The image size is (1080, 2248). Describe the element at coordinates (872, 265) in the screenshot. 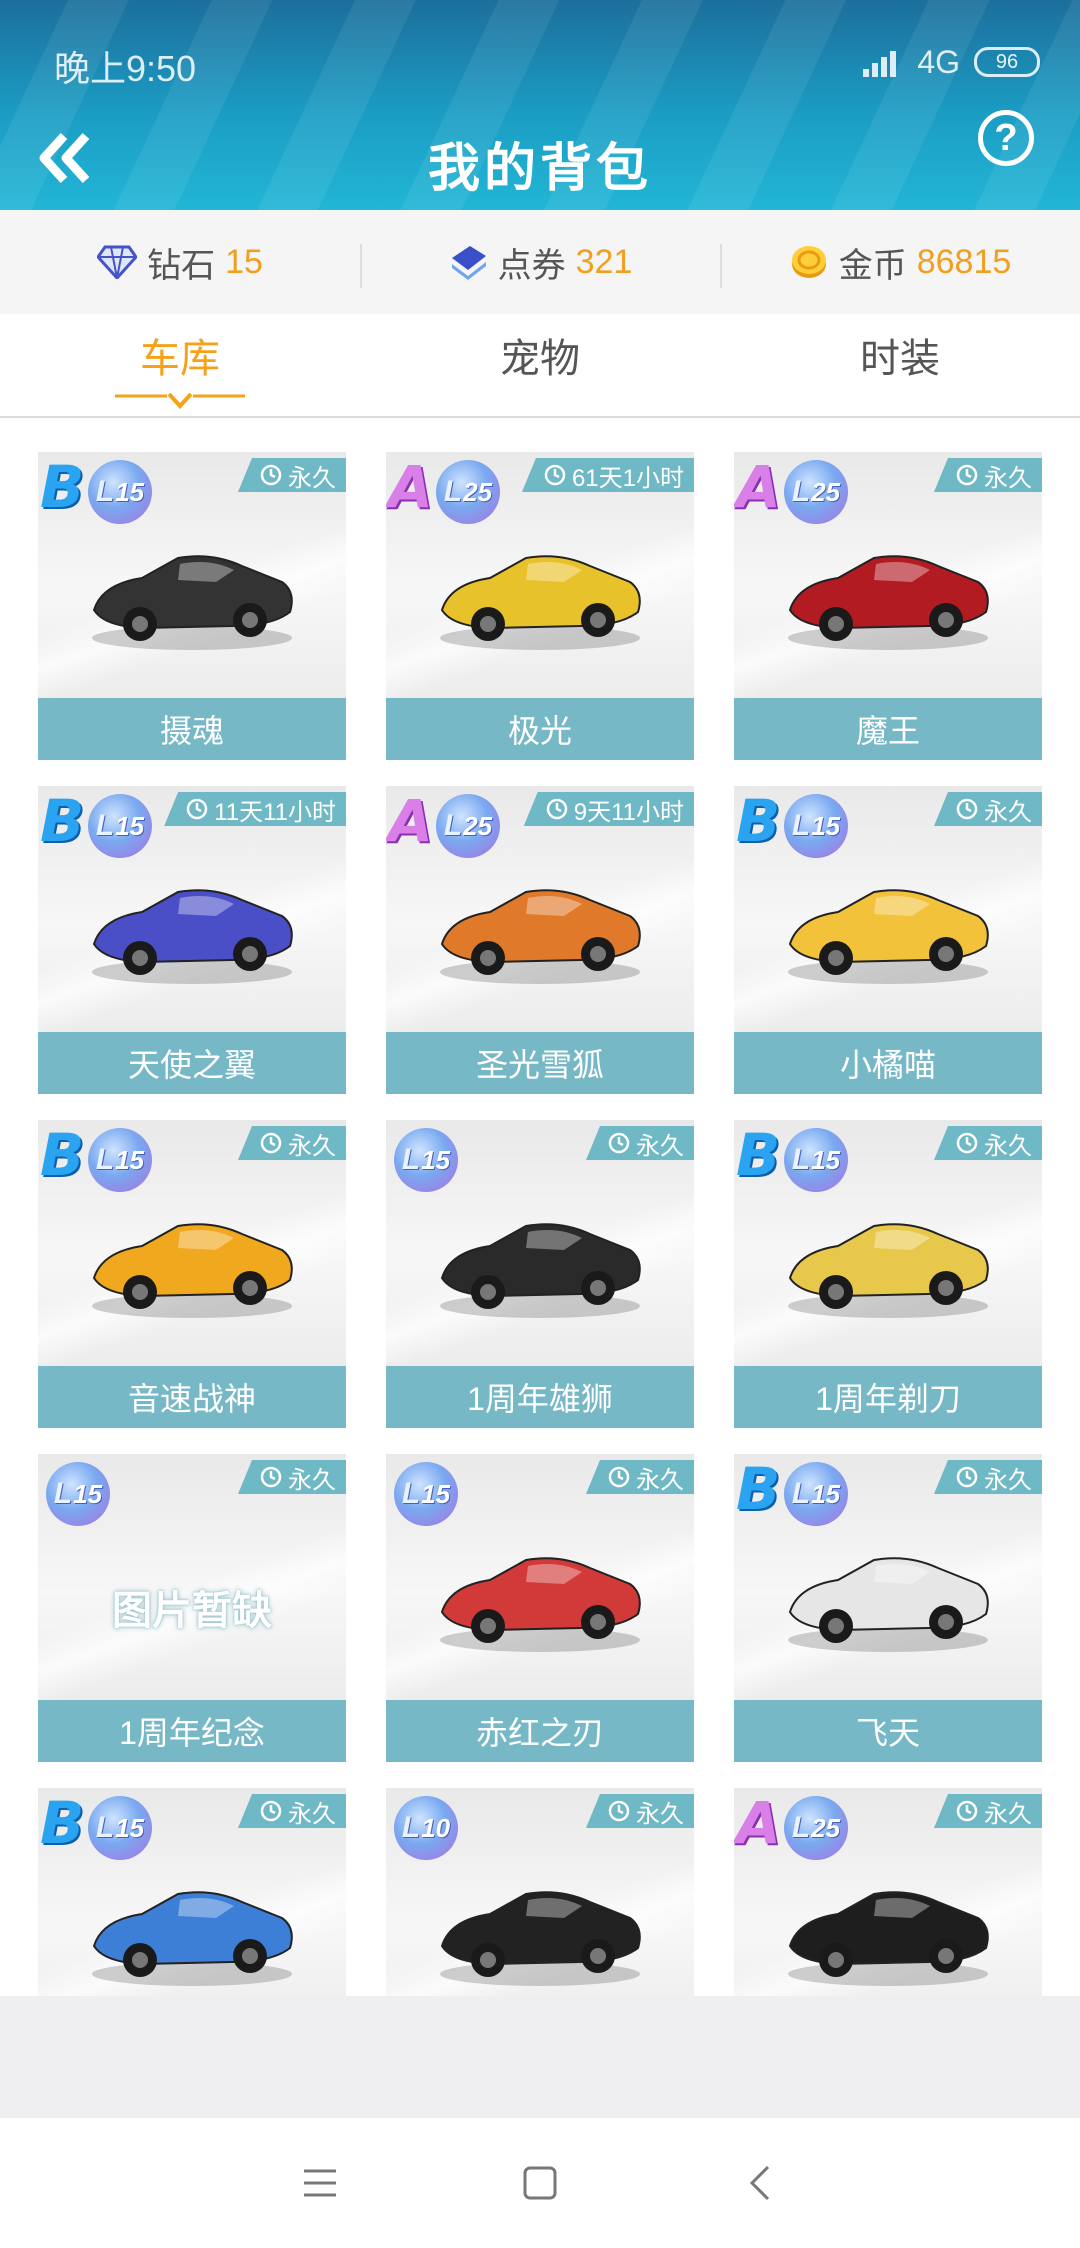

I see `currency-label: 金币` at that location.